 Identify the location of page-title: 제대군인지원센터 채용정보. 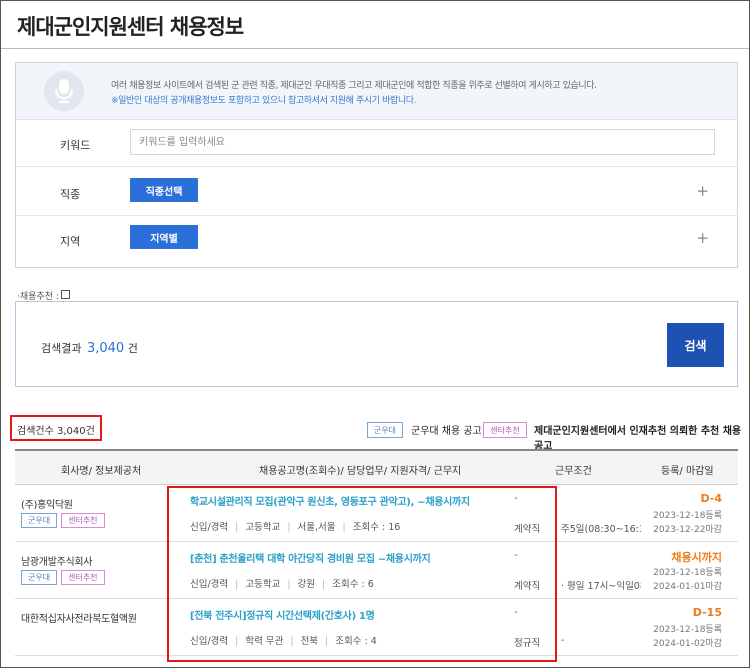
(130, 27).